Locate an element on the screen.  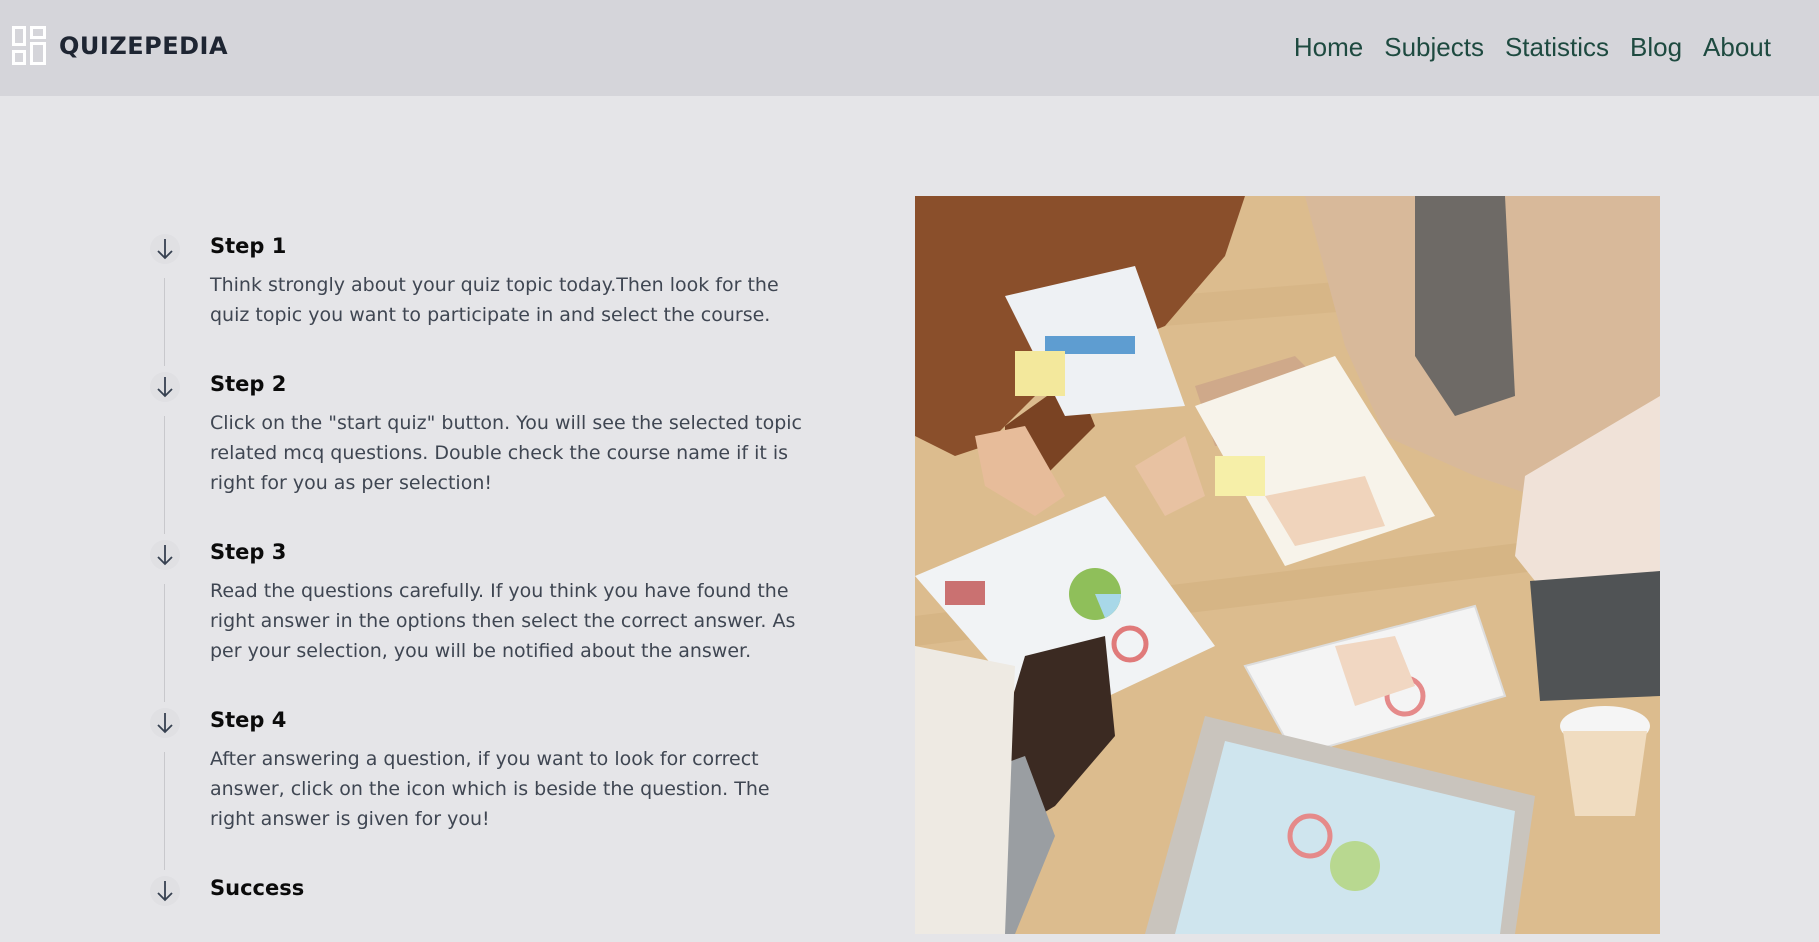
step-title: Step 3 is located at coordinates (248, 552).